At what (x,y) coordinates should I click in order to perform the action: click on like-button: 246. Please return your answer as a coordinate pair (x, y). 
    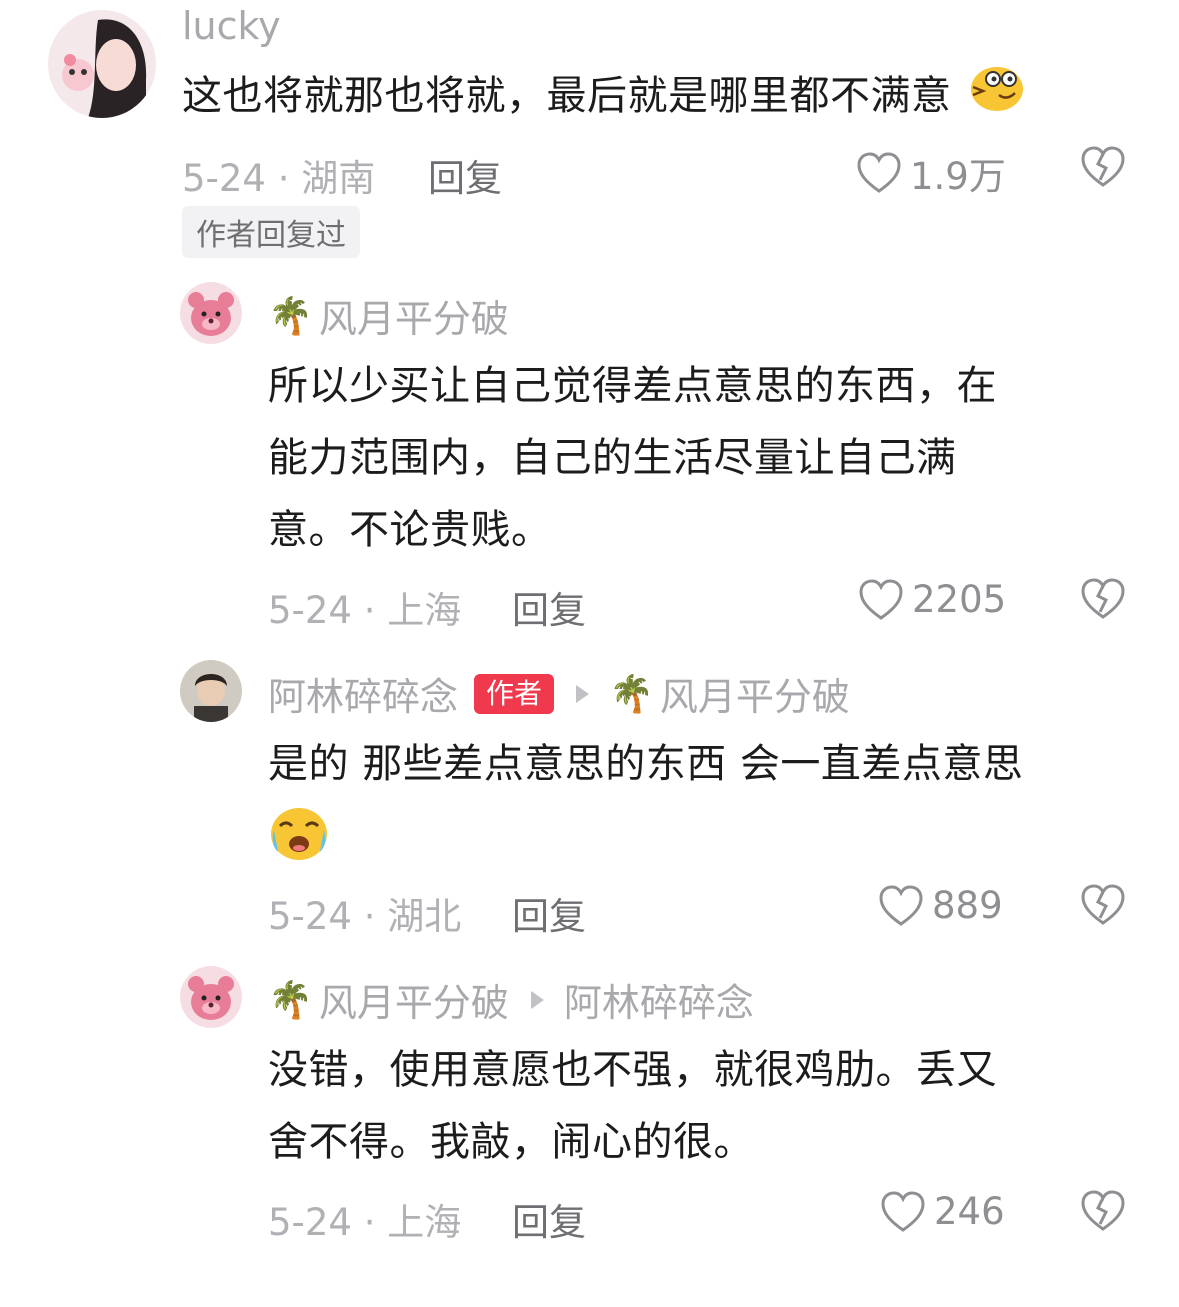
    Looking at the image, I should click on (942, 1211).